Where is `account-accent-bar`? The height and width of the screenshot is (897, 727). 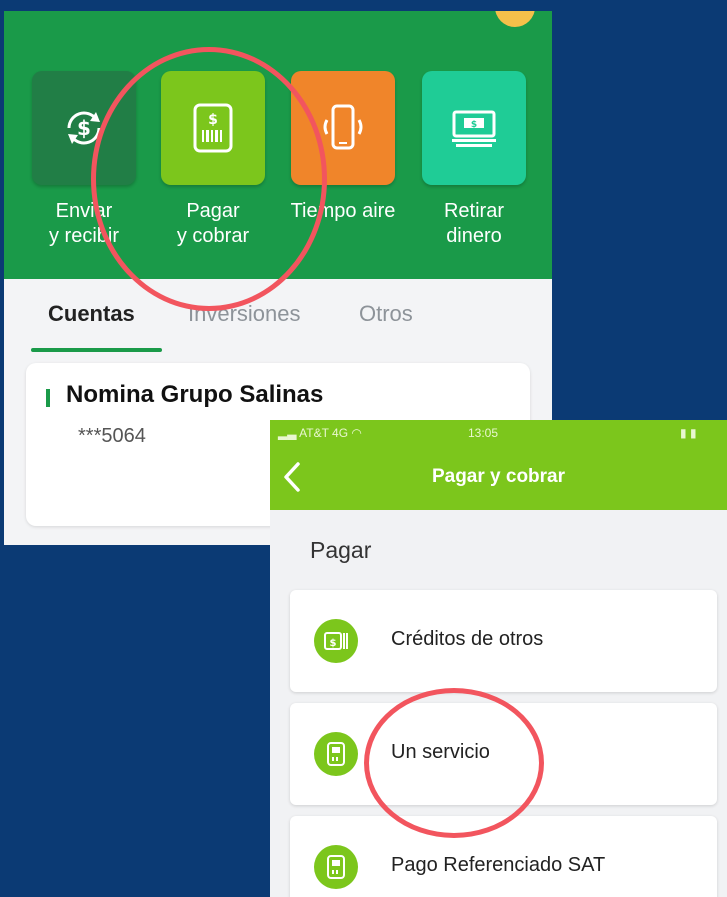
account-accent-bar is located at coordinates (48, 398).